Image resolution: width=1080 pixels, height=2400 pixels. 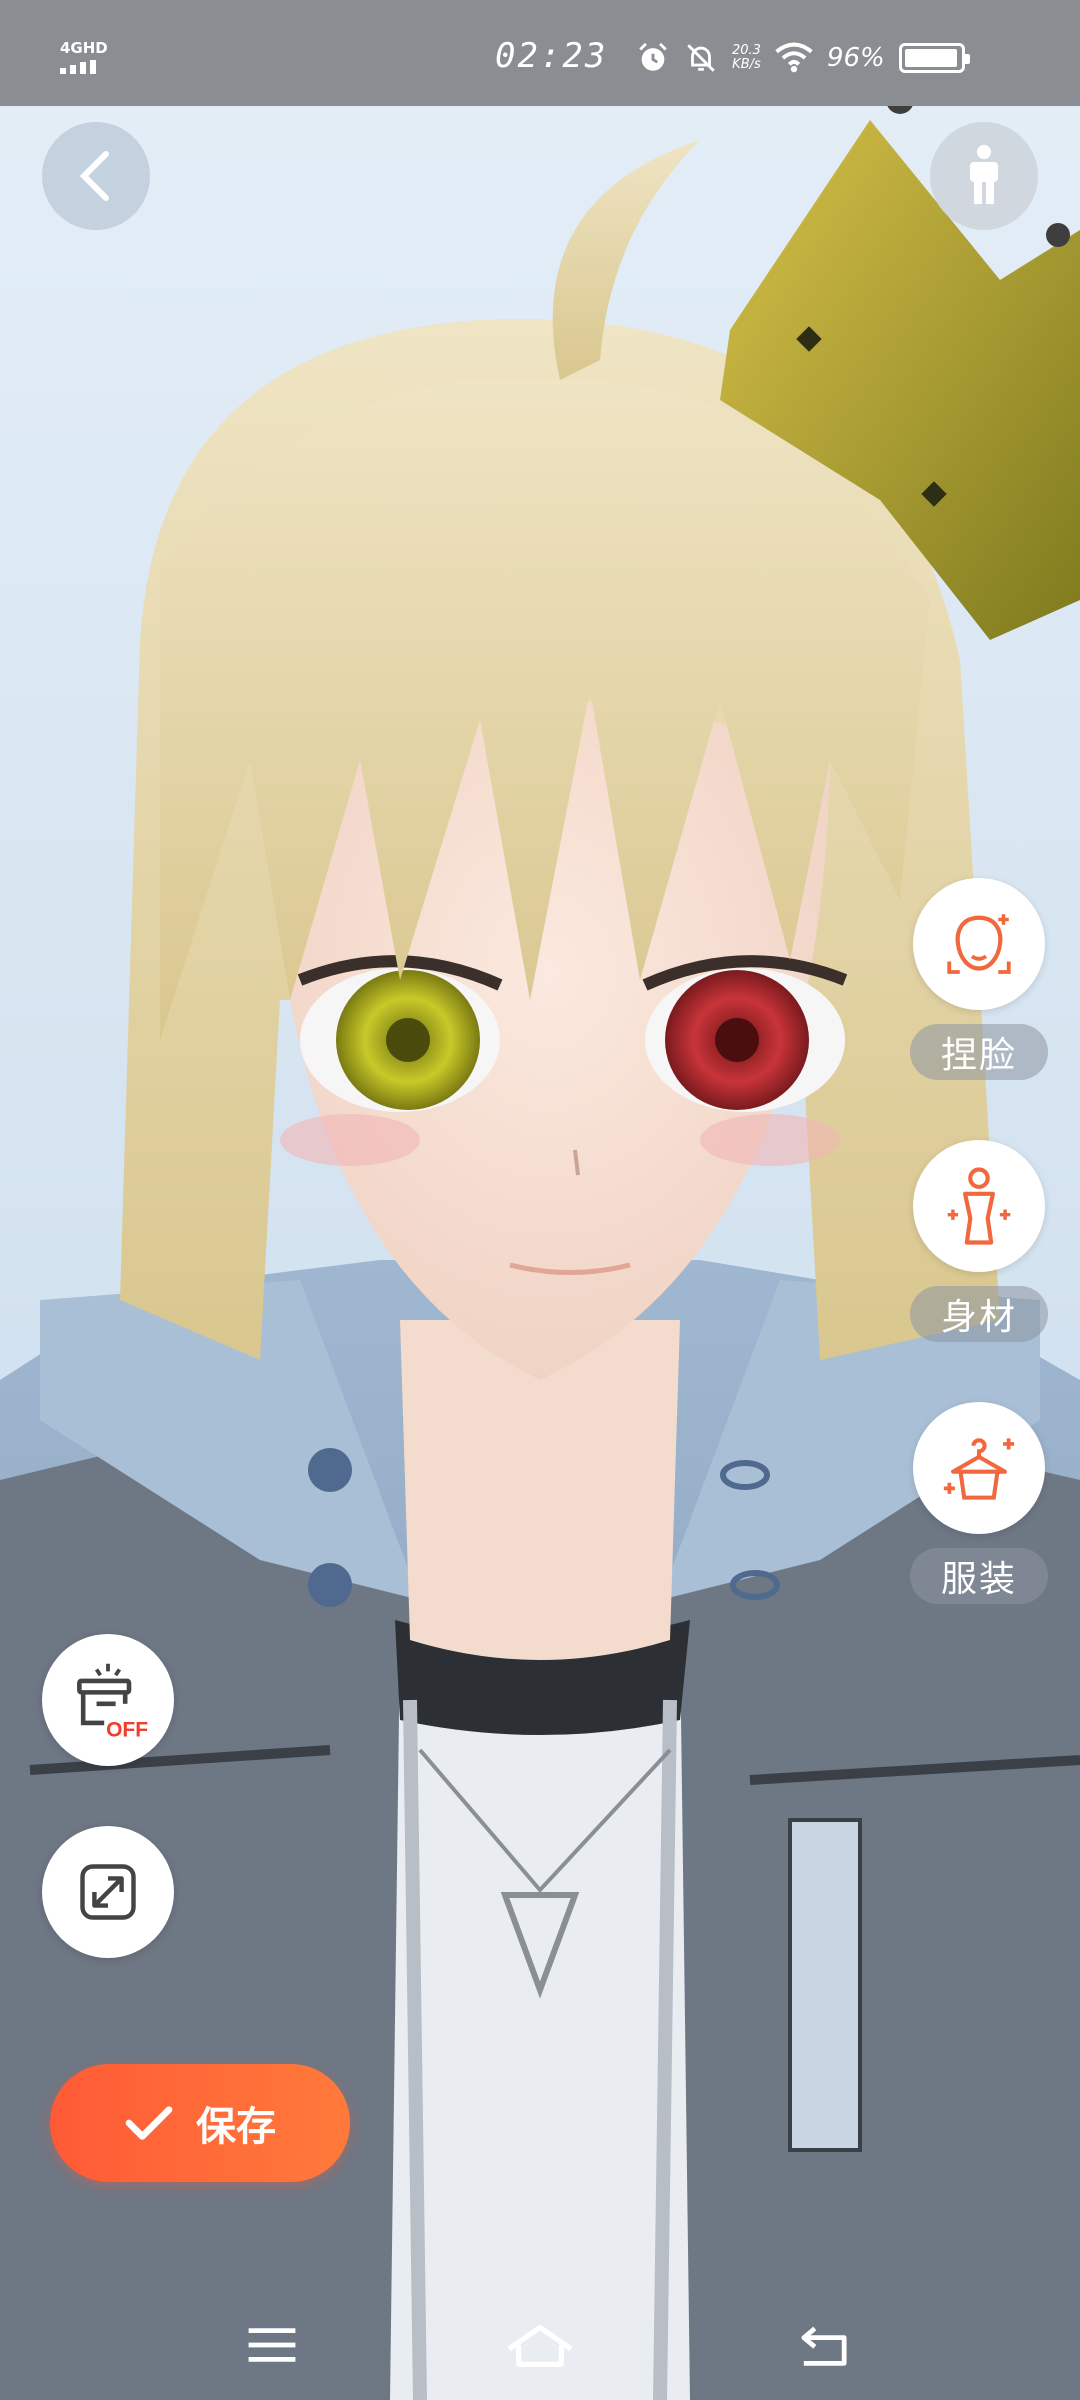 I want to click on body-icon, so click(x=979, y=1206).